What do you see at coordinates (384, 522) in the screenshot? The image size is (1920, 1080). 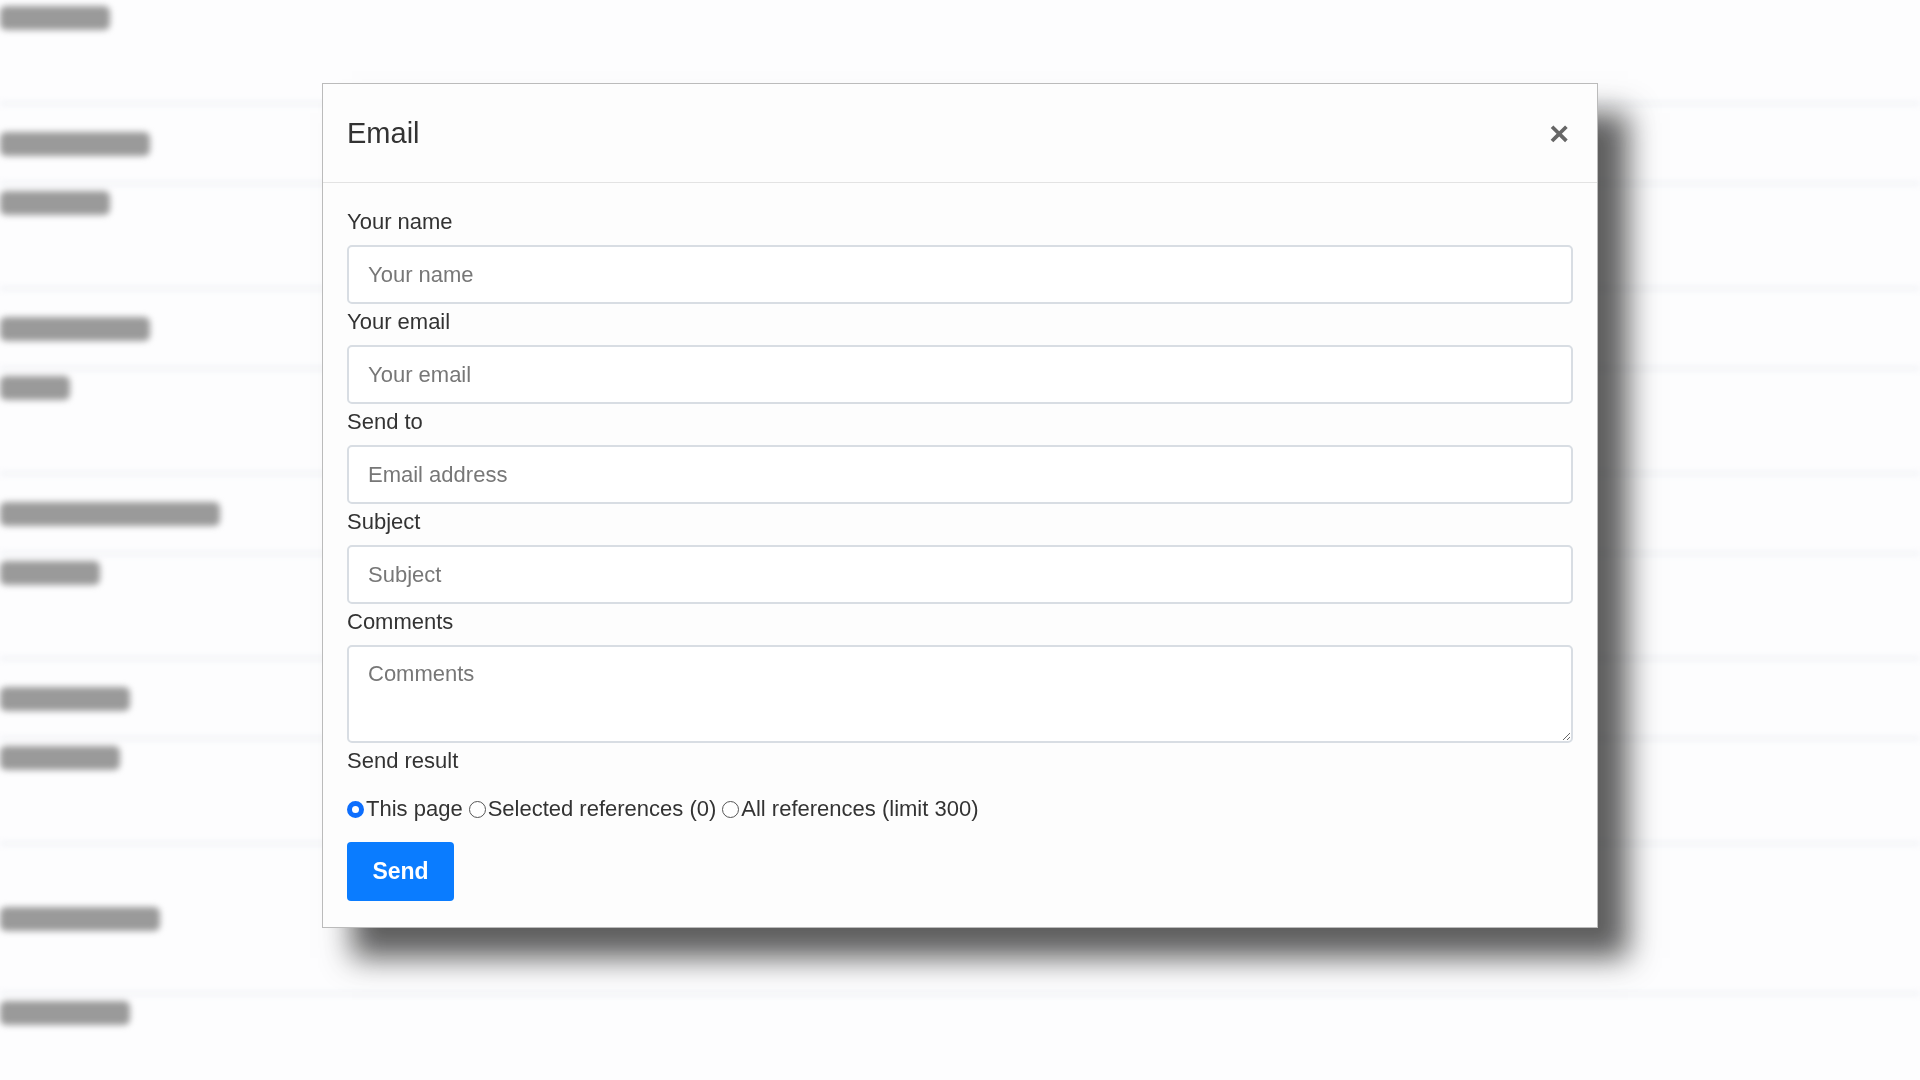 I see `field-label: Subject` at bounding box center [384, 522].